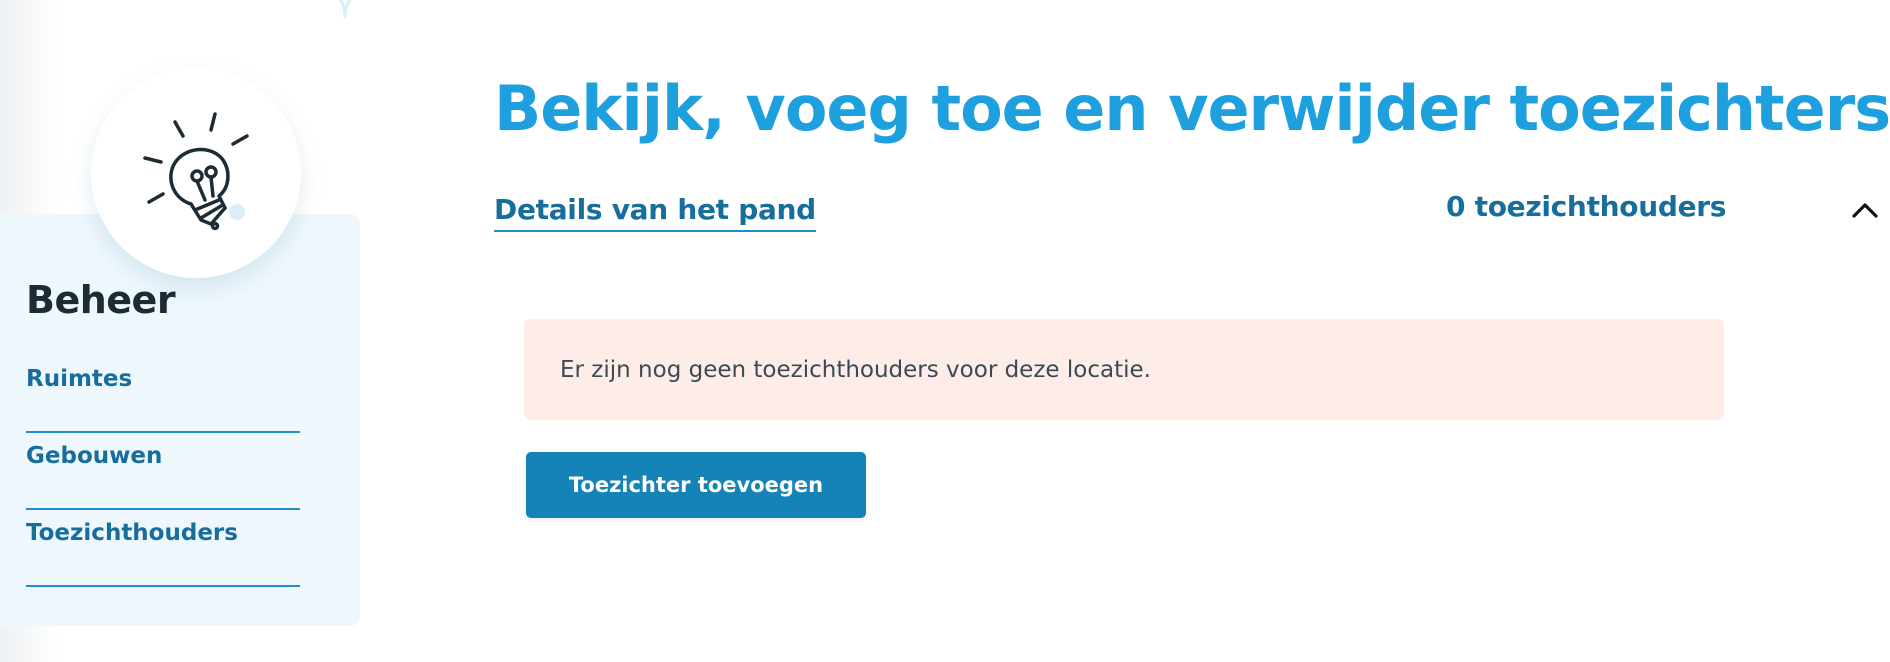 This screenshot has height=662, width=1890. What do you see at coordinates (655, 212) in the screenshot?
I see `details-tab: Details van het pand` at bounding box center [655, 212].